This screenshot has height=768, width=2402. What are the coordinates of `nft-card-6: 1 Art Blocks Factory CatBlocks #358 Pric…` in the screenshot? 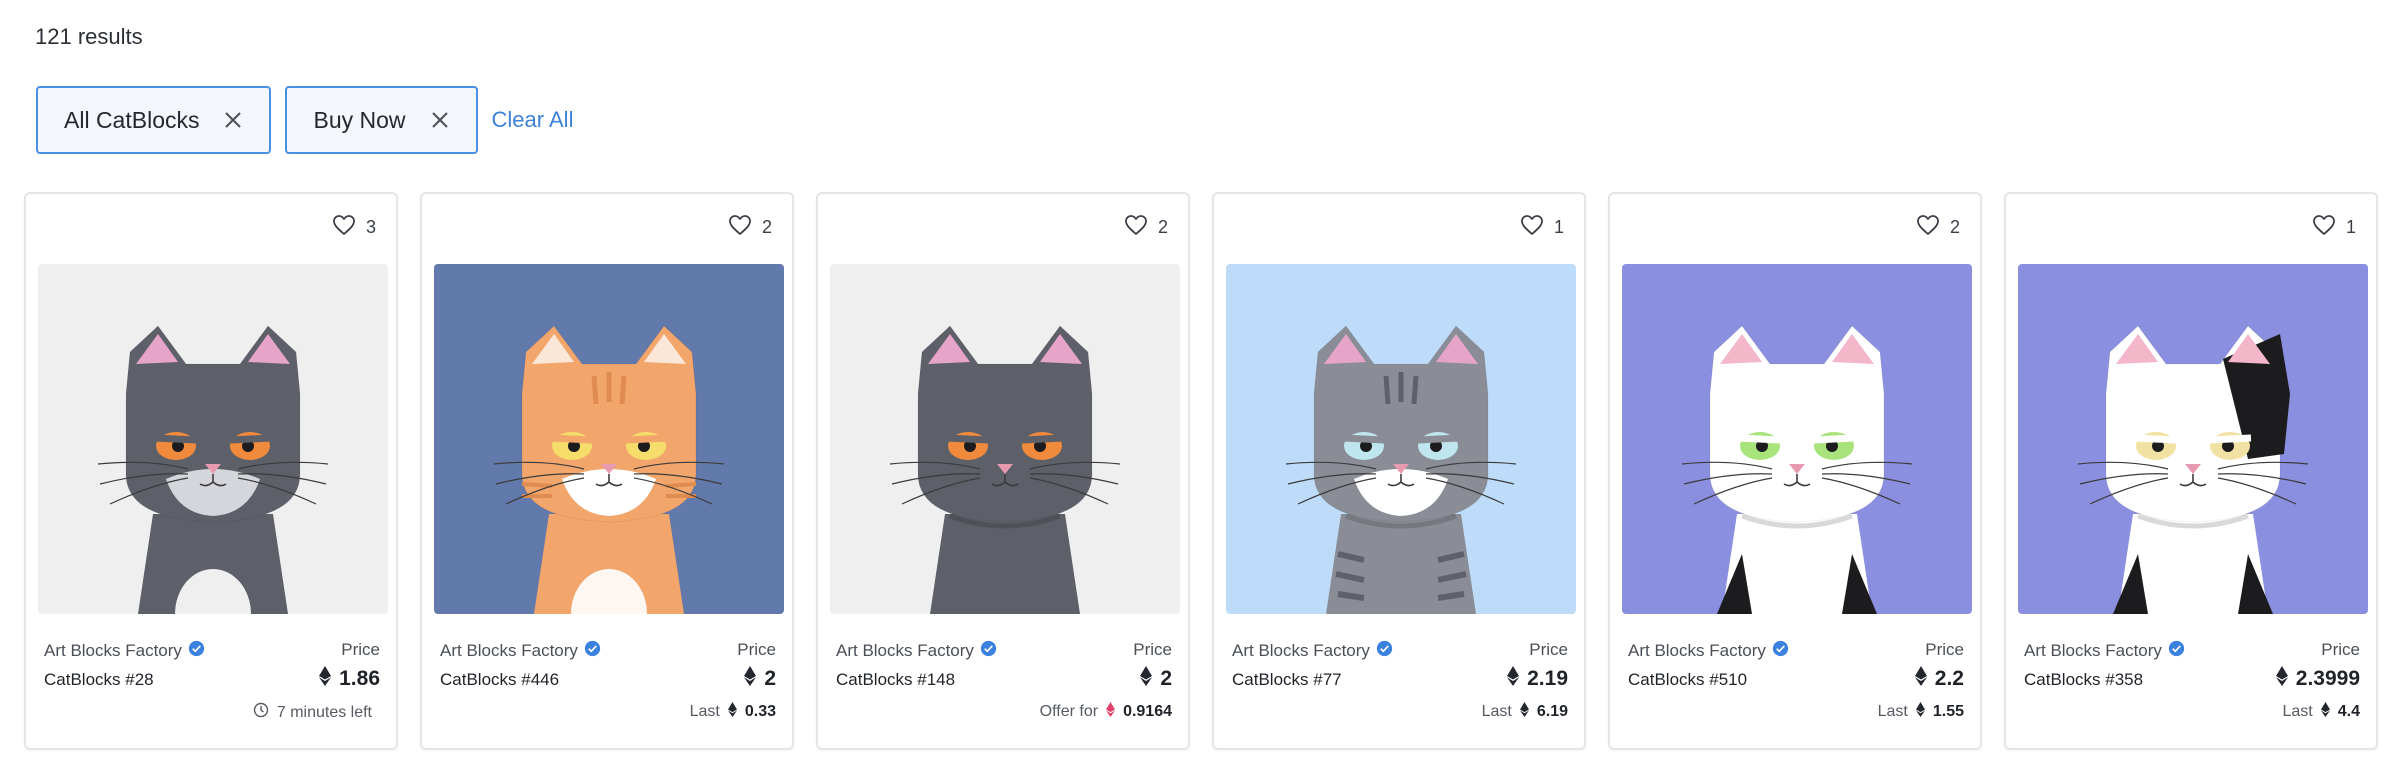 It's located at (2191, 471).